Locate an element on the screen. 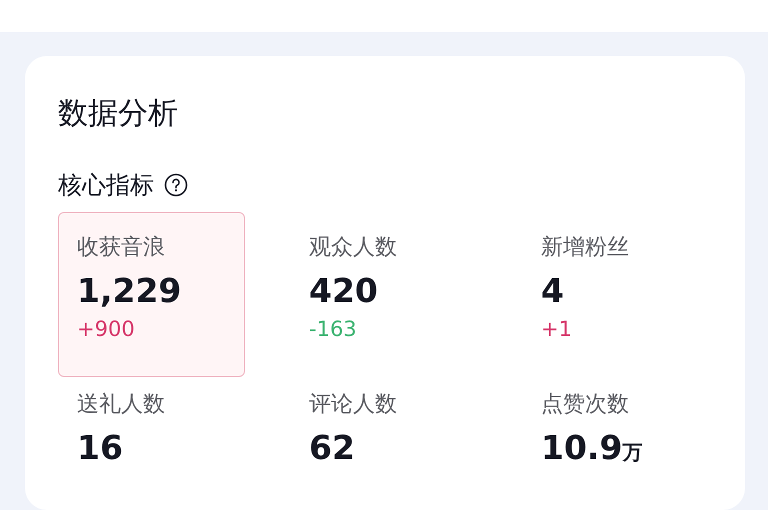 Image resolution: width=768 pixels, height=510 pixels. metric-label: 点赞次数 is located at coordinates (585, 405).